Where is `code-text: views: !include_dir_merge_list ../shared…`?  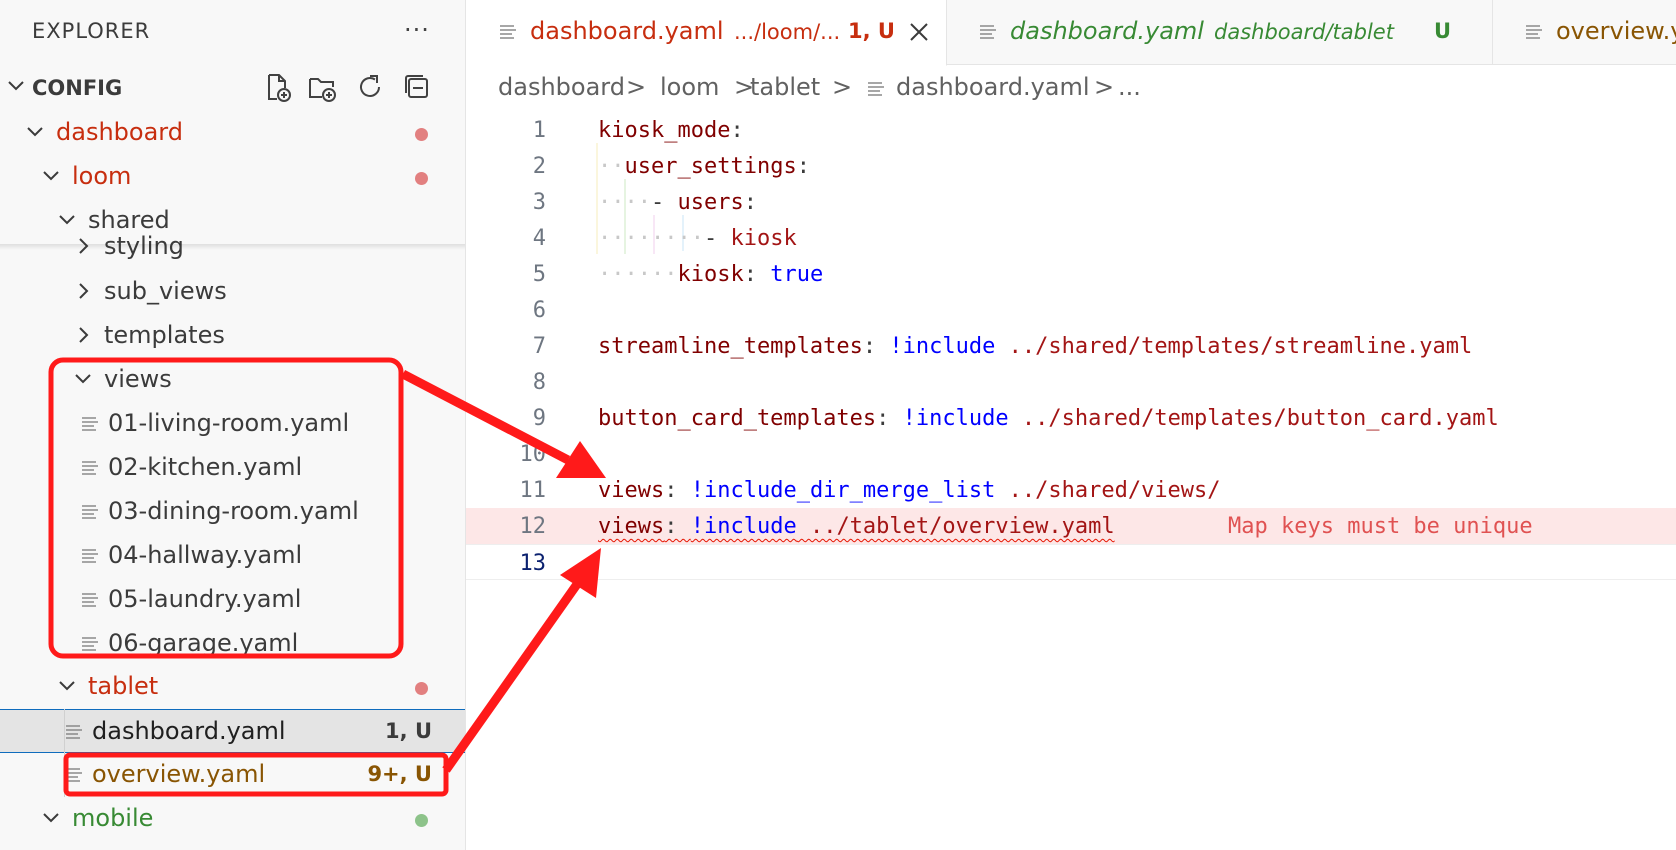
code-text: views: !include_dir_merge_list ../shared… is located at coordinates (909, 490).